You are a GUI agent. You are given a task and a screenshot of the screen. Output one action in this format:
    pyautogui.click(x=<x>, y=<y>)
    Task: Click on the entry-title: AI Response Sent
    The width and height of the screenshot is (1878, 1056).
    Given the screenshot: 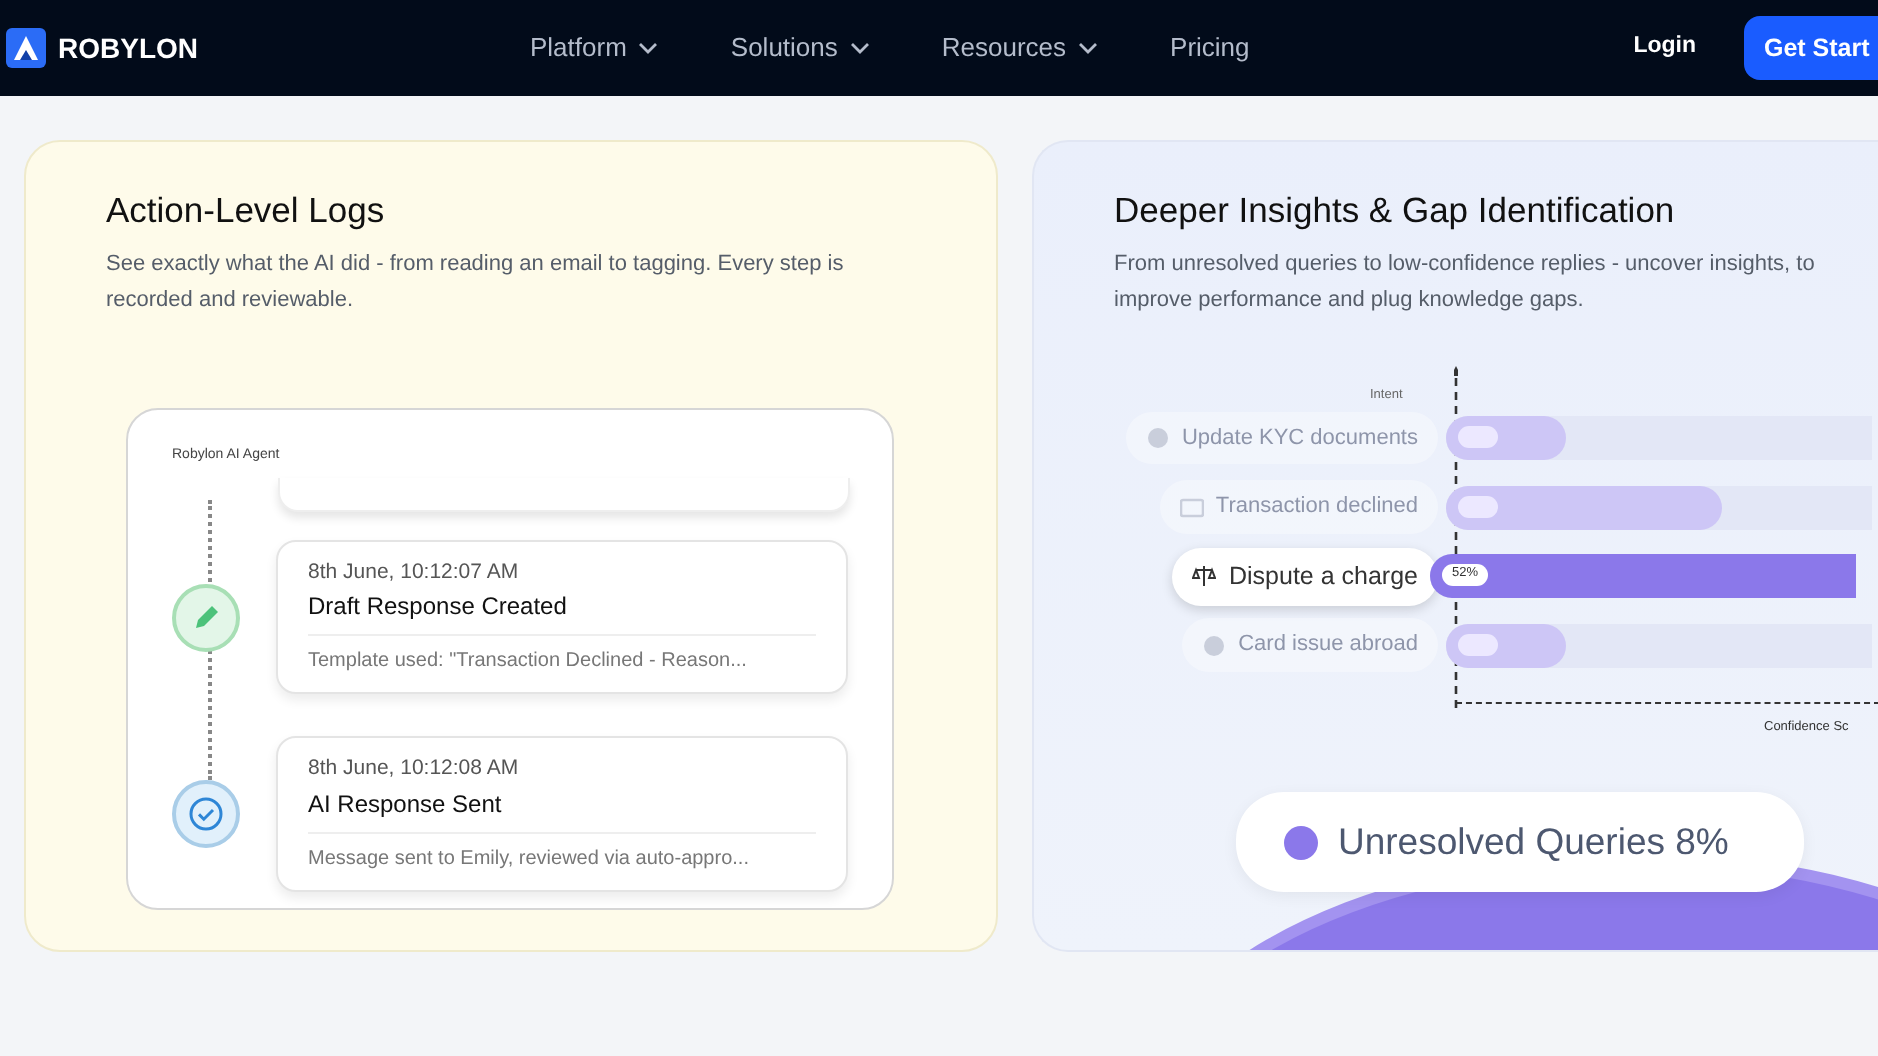 What is the action you would take?
    pyautogui.click(x=562, y=810)
    